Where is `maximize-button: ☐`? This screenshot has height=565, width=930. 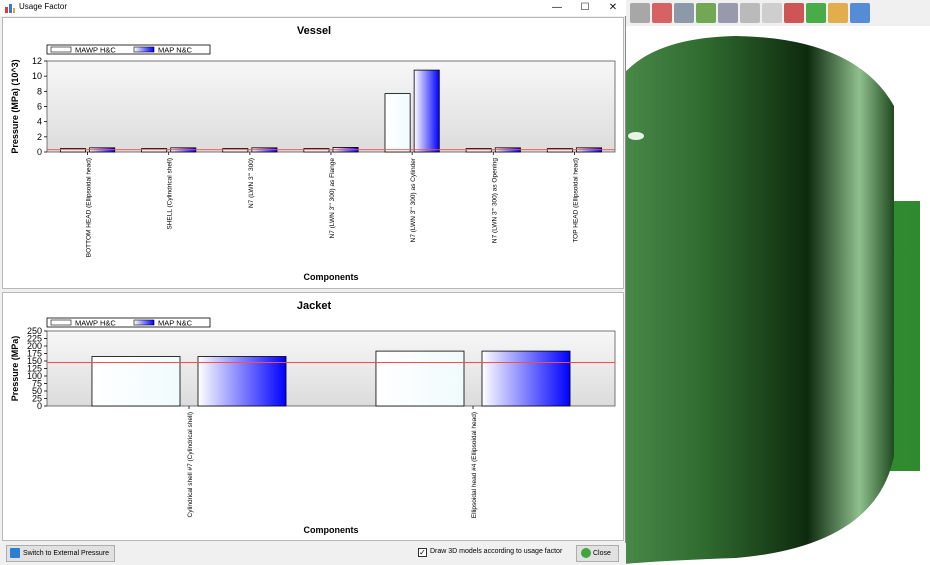
maximize-button: ☐ is located at coordinates (585, 8).